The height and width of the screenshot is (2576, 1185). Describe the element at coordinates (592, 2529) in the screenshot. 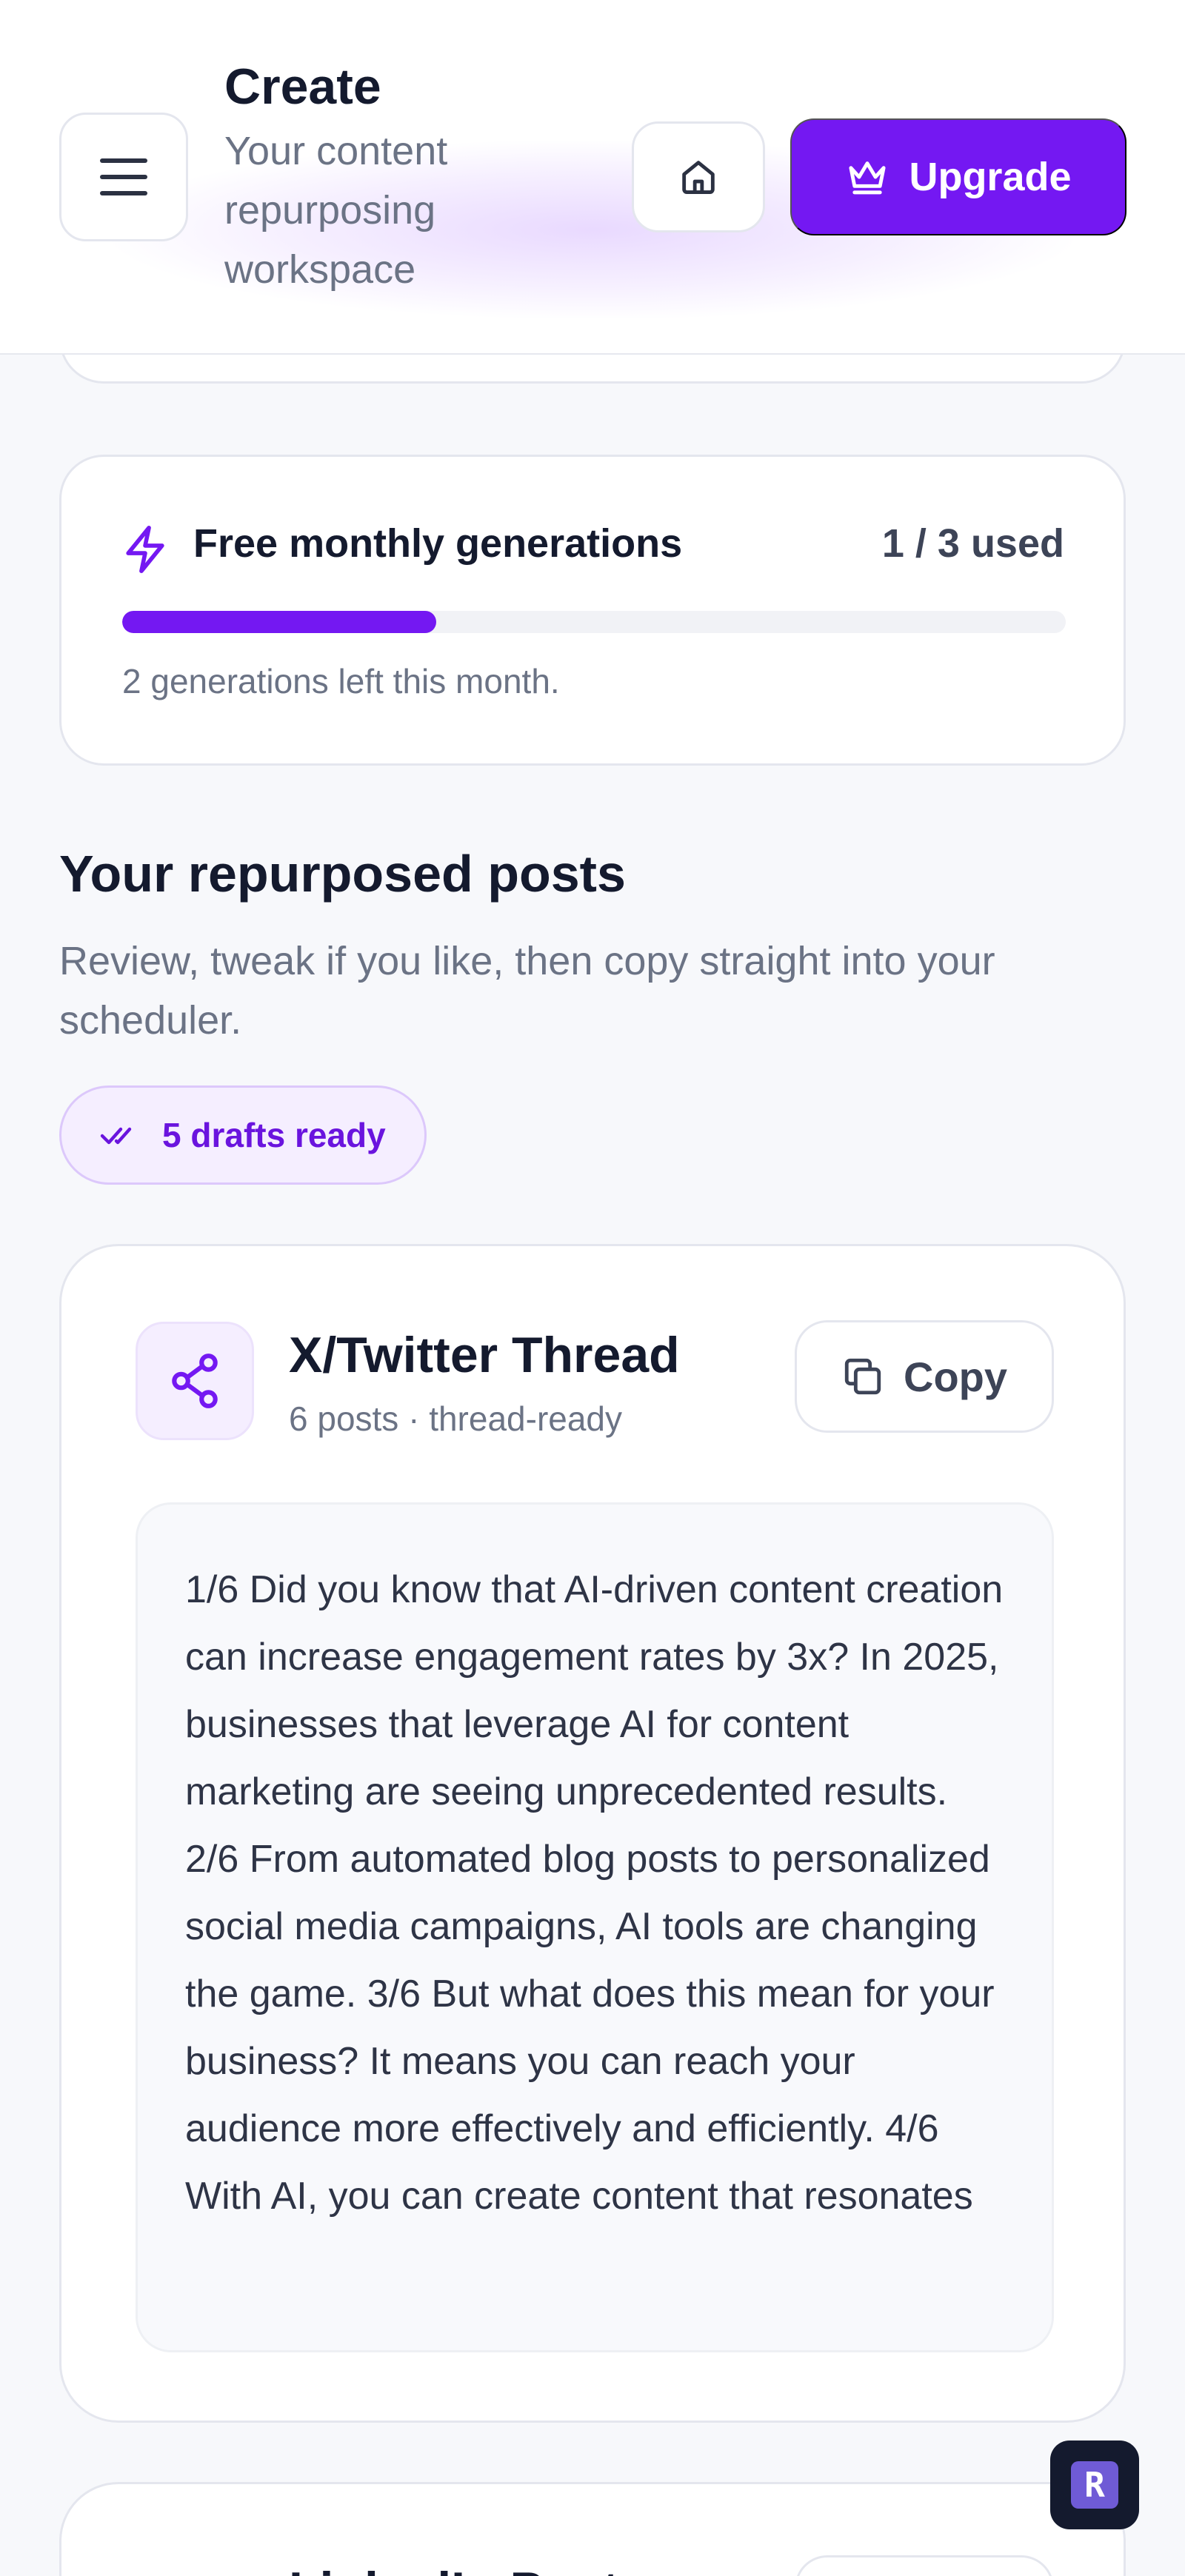

I see `post-card-linkedin: LinkedIn Post` at that location.